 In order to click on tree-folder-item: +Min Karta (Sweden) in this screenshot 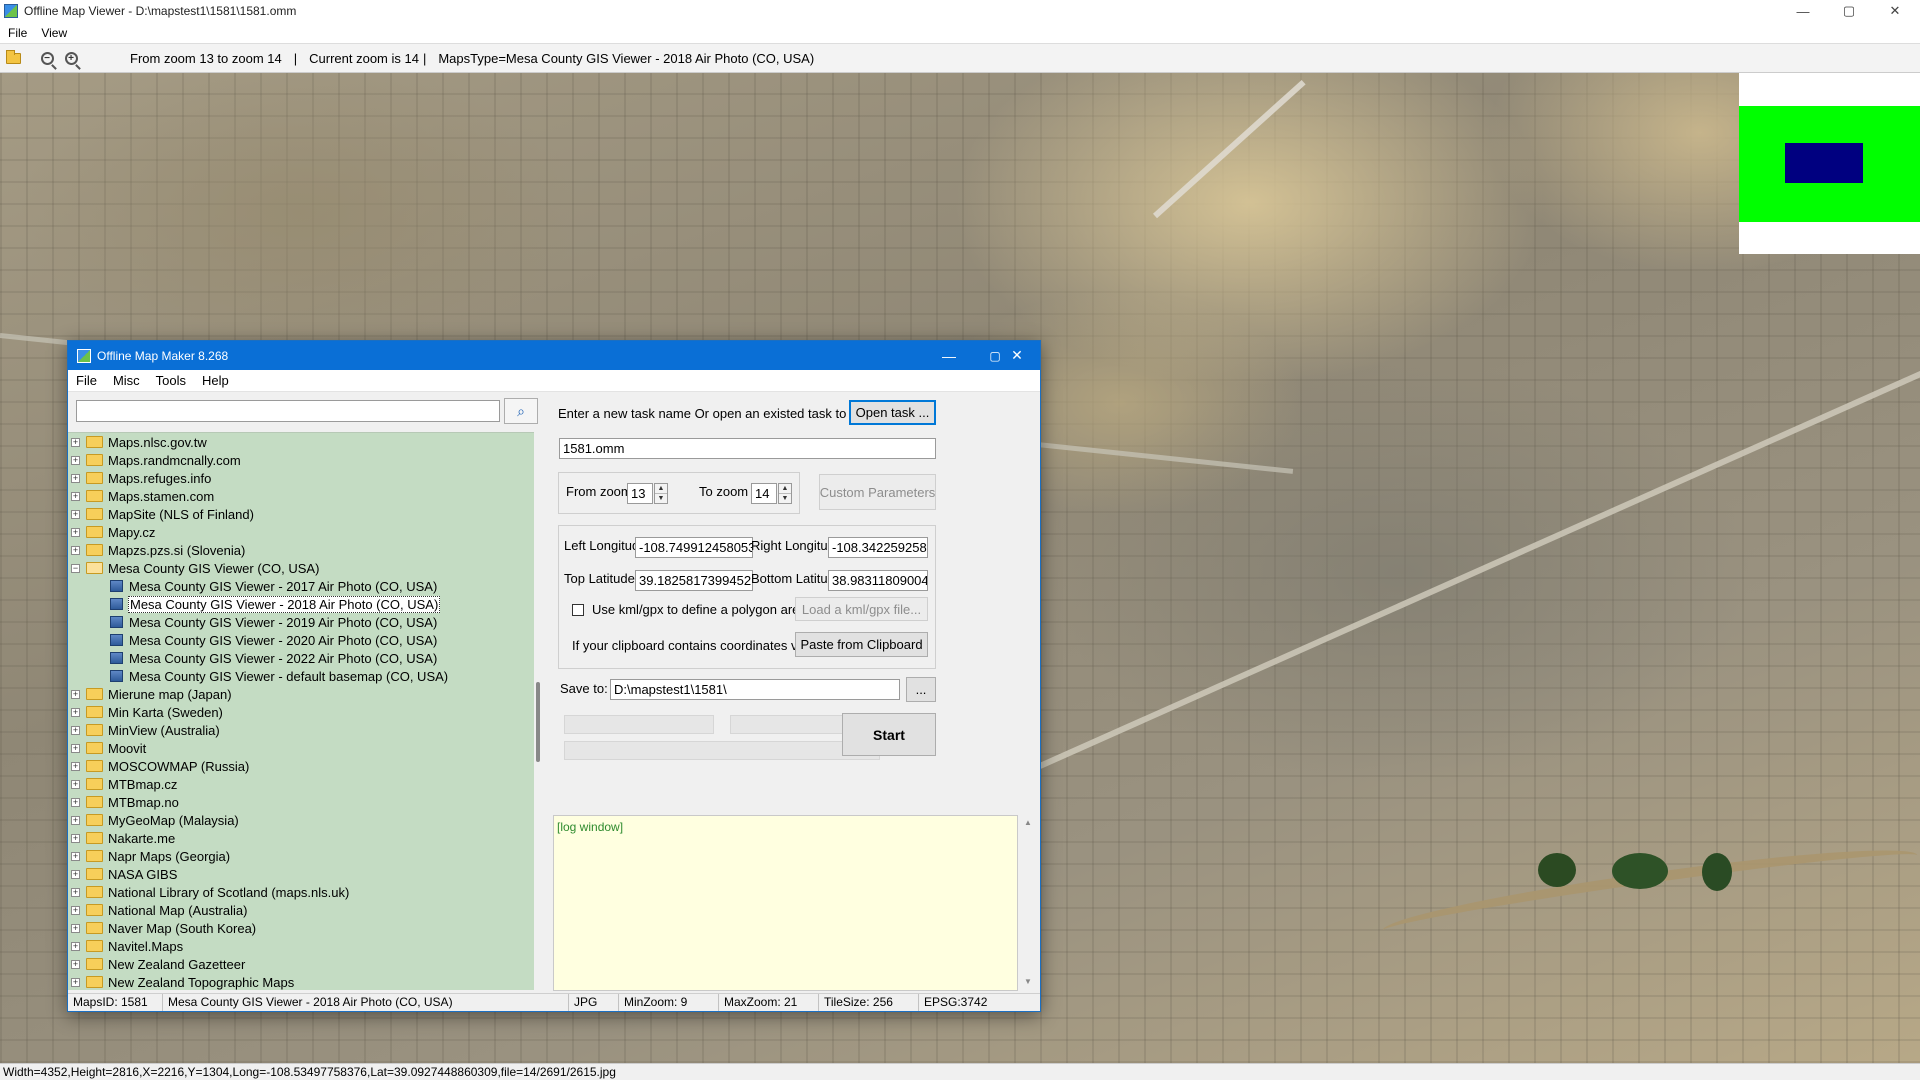, I will do `click(301, 712)`.